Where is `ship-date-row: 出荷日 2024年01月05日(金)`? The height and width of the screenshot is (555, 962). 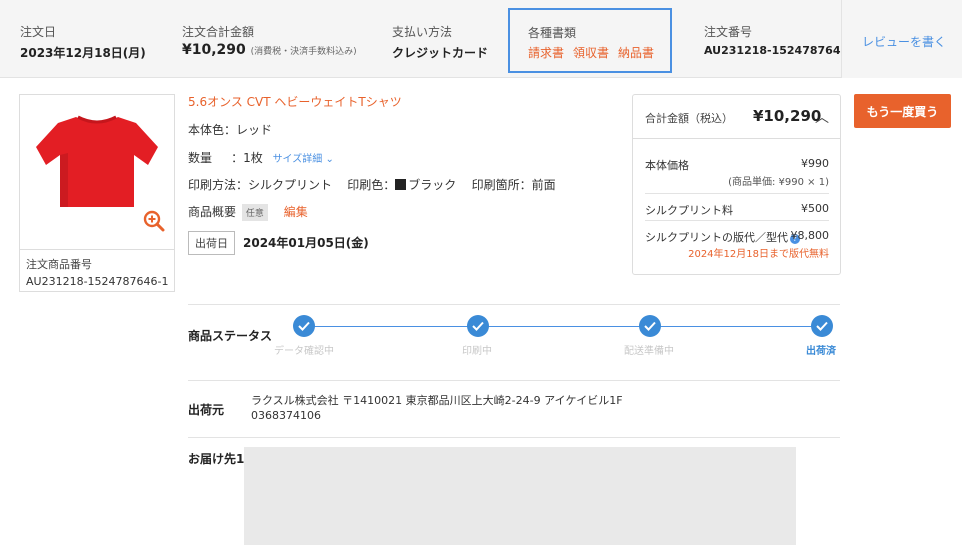
ship-date-row: 出荷日 2024年01月05日(金) is located at coordinates (278, 243).